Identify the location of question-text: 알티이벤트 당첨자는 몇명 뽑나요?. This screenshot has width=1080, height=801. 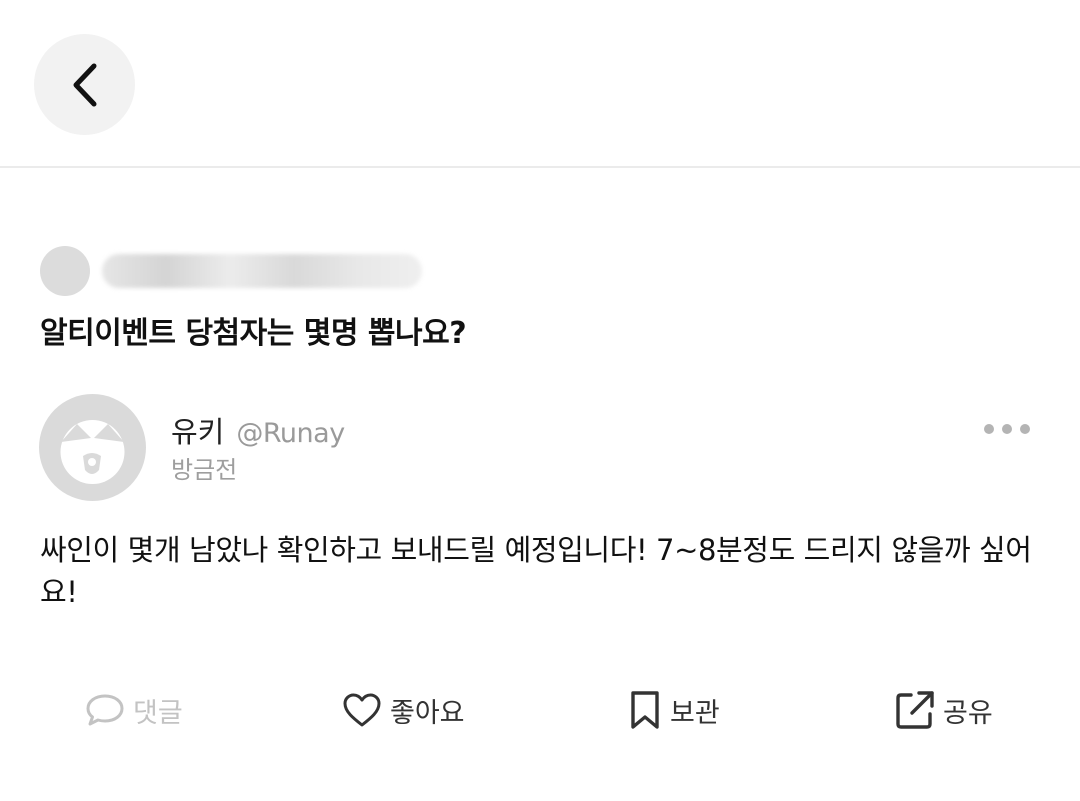
(253, 333).